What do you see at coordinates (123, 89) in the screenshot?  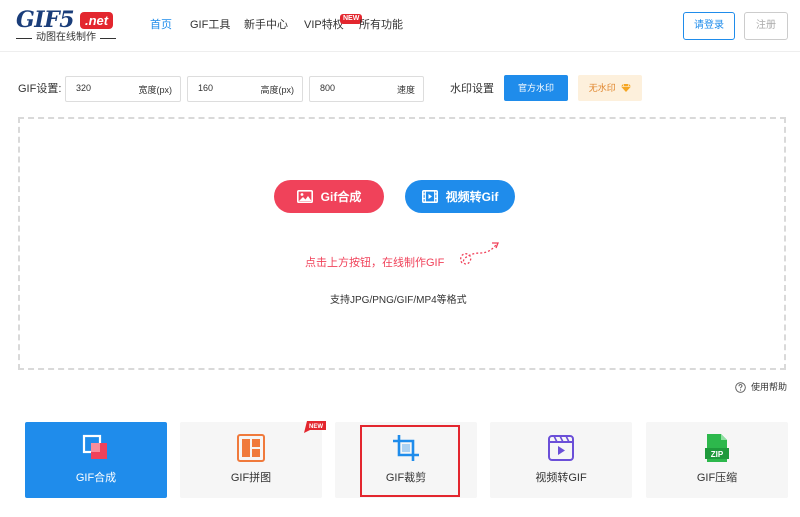 I see `width-field: 320 宽度(px)` at bounding box center [123, 89].